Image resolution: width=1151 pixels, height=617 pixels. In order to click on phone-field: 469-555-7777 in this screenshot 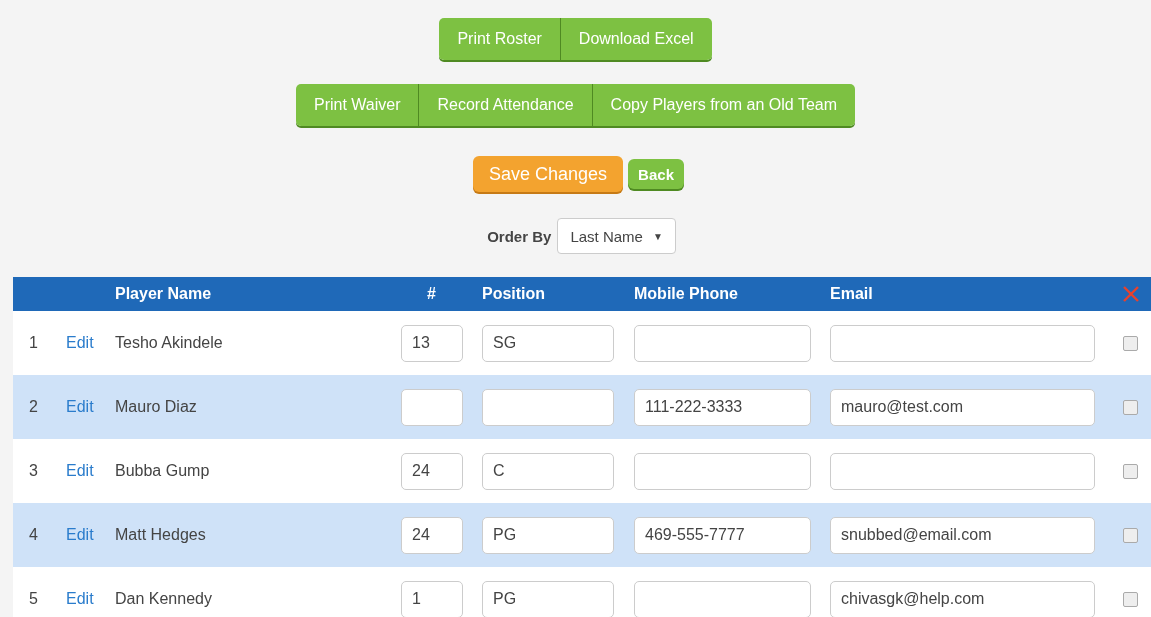, I will do `click(722, 535)`.